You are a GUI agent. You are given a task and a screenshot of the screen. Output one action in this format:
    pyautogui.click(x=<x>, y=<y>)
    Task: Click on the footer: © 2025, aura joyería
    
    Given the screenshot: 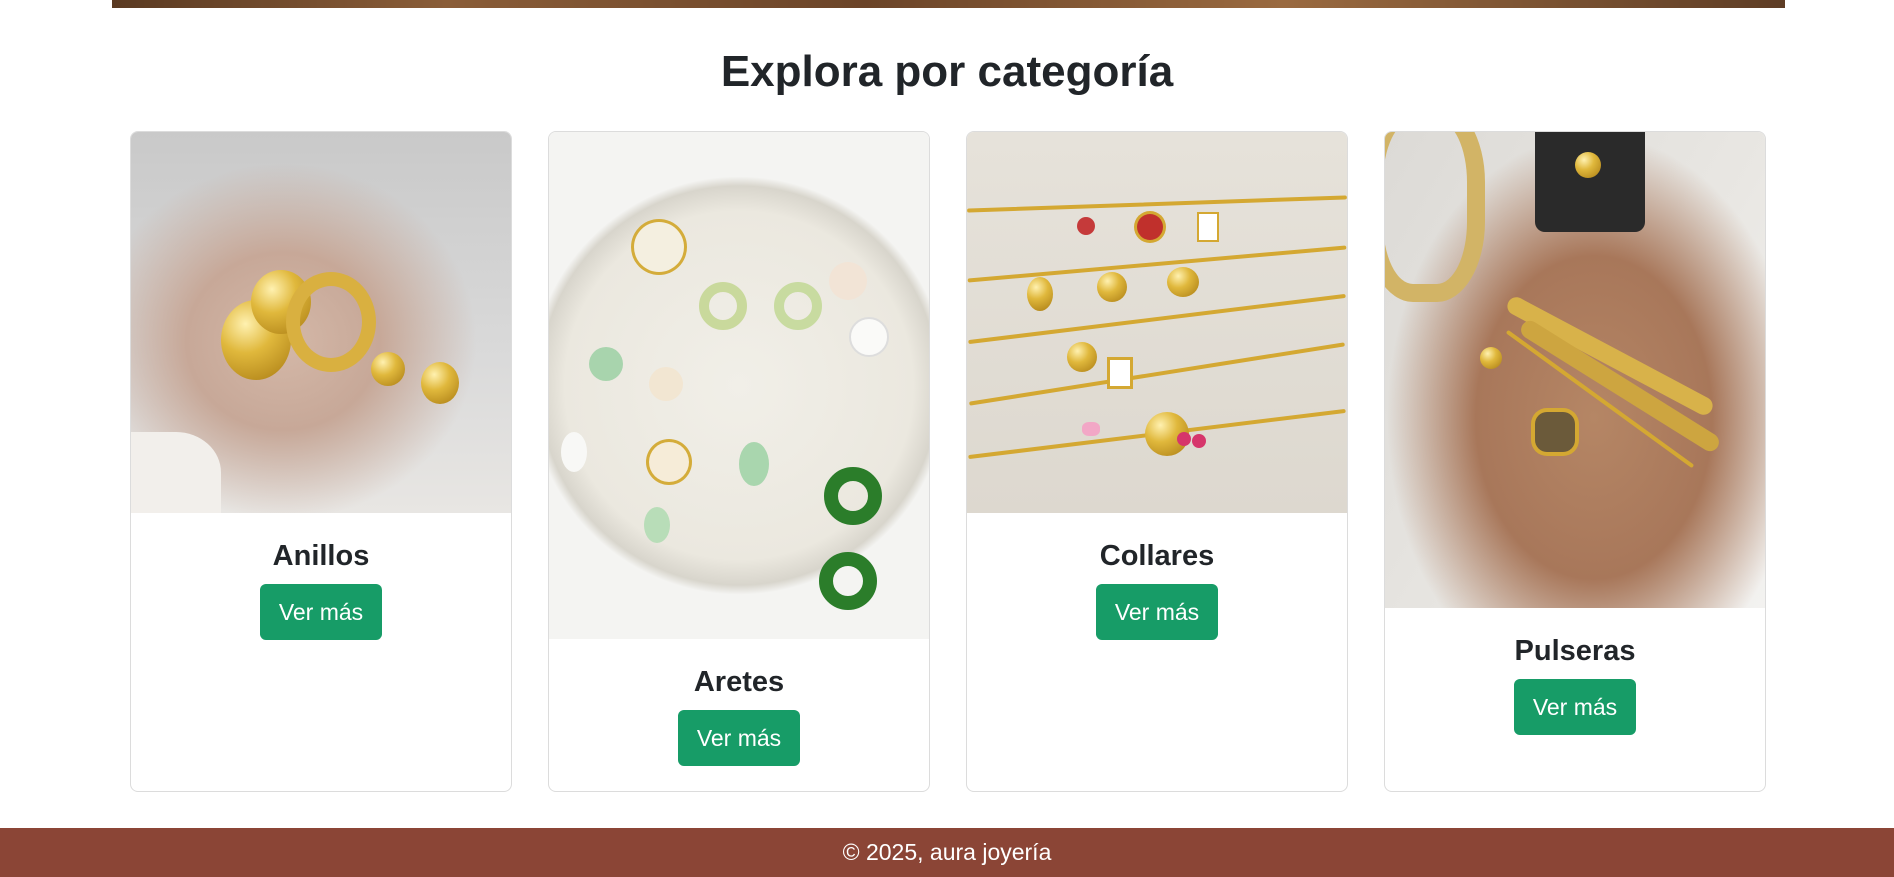 What is the action you would take?
    pyautogui.click(x=947, y=852)
    